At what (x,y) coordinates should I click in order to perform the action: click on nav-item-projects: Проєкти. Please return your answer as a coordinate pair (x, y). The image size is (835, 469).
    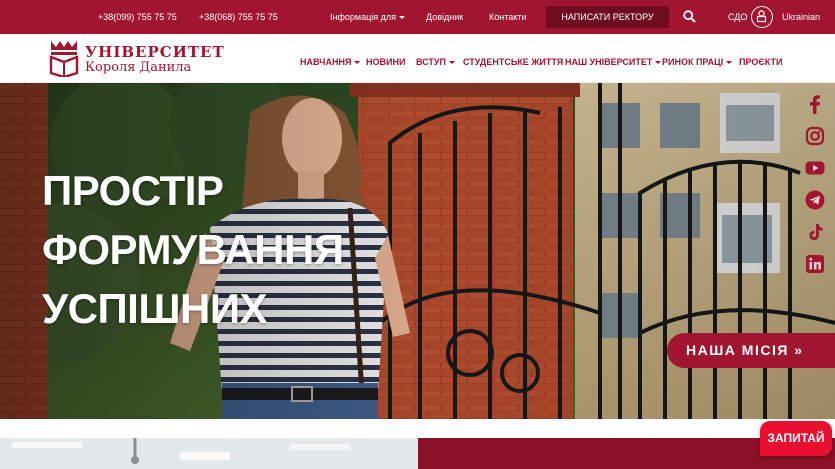
    Looking at the image, I should click on (760, 58).